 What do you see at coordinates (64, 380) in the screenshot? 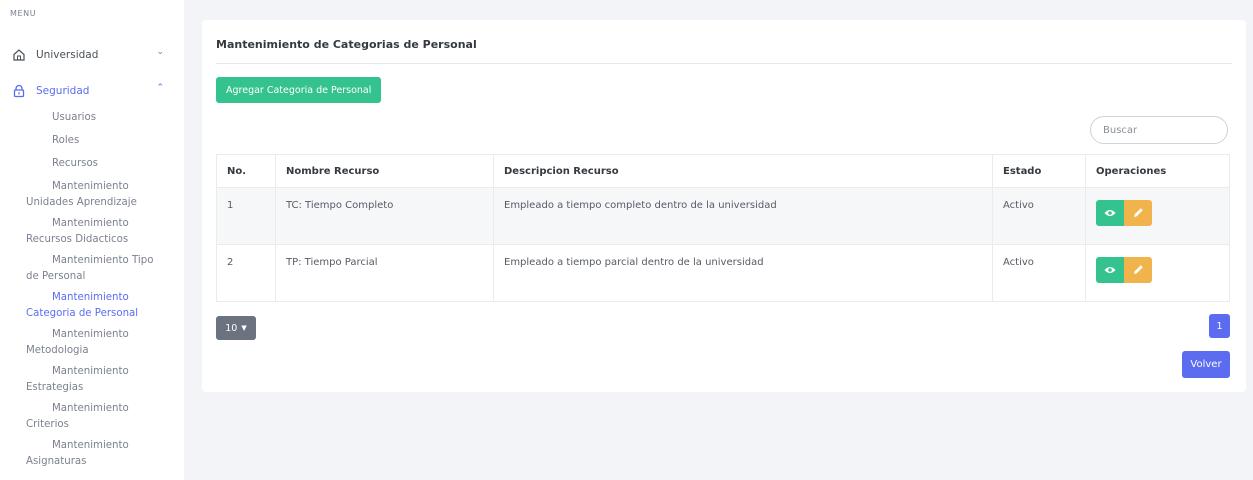
I see `sub-item-estrategias: Mantenimiento Estrategias` at bounding box center [64, 380].